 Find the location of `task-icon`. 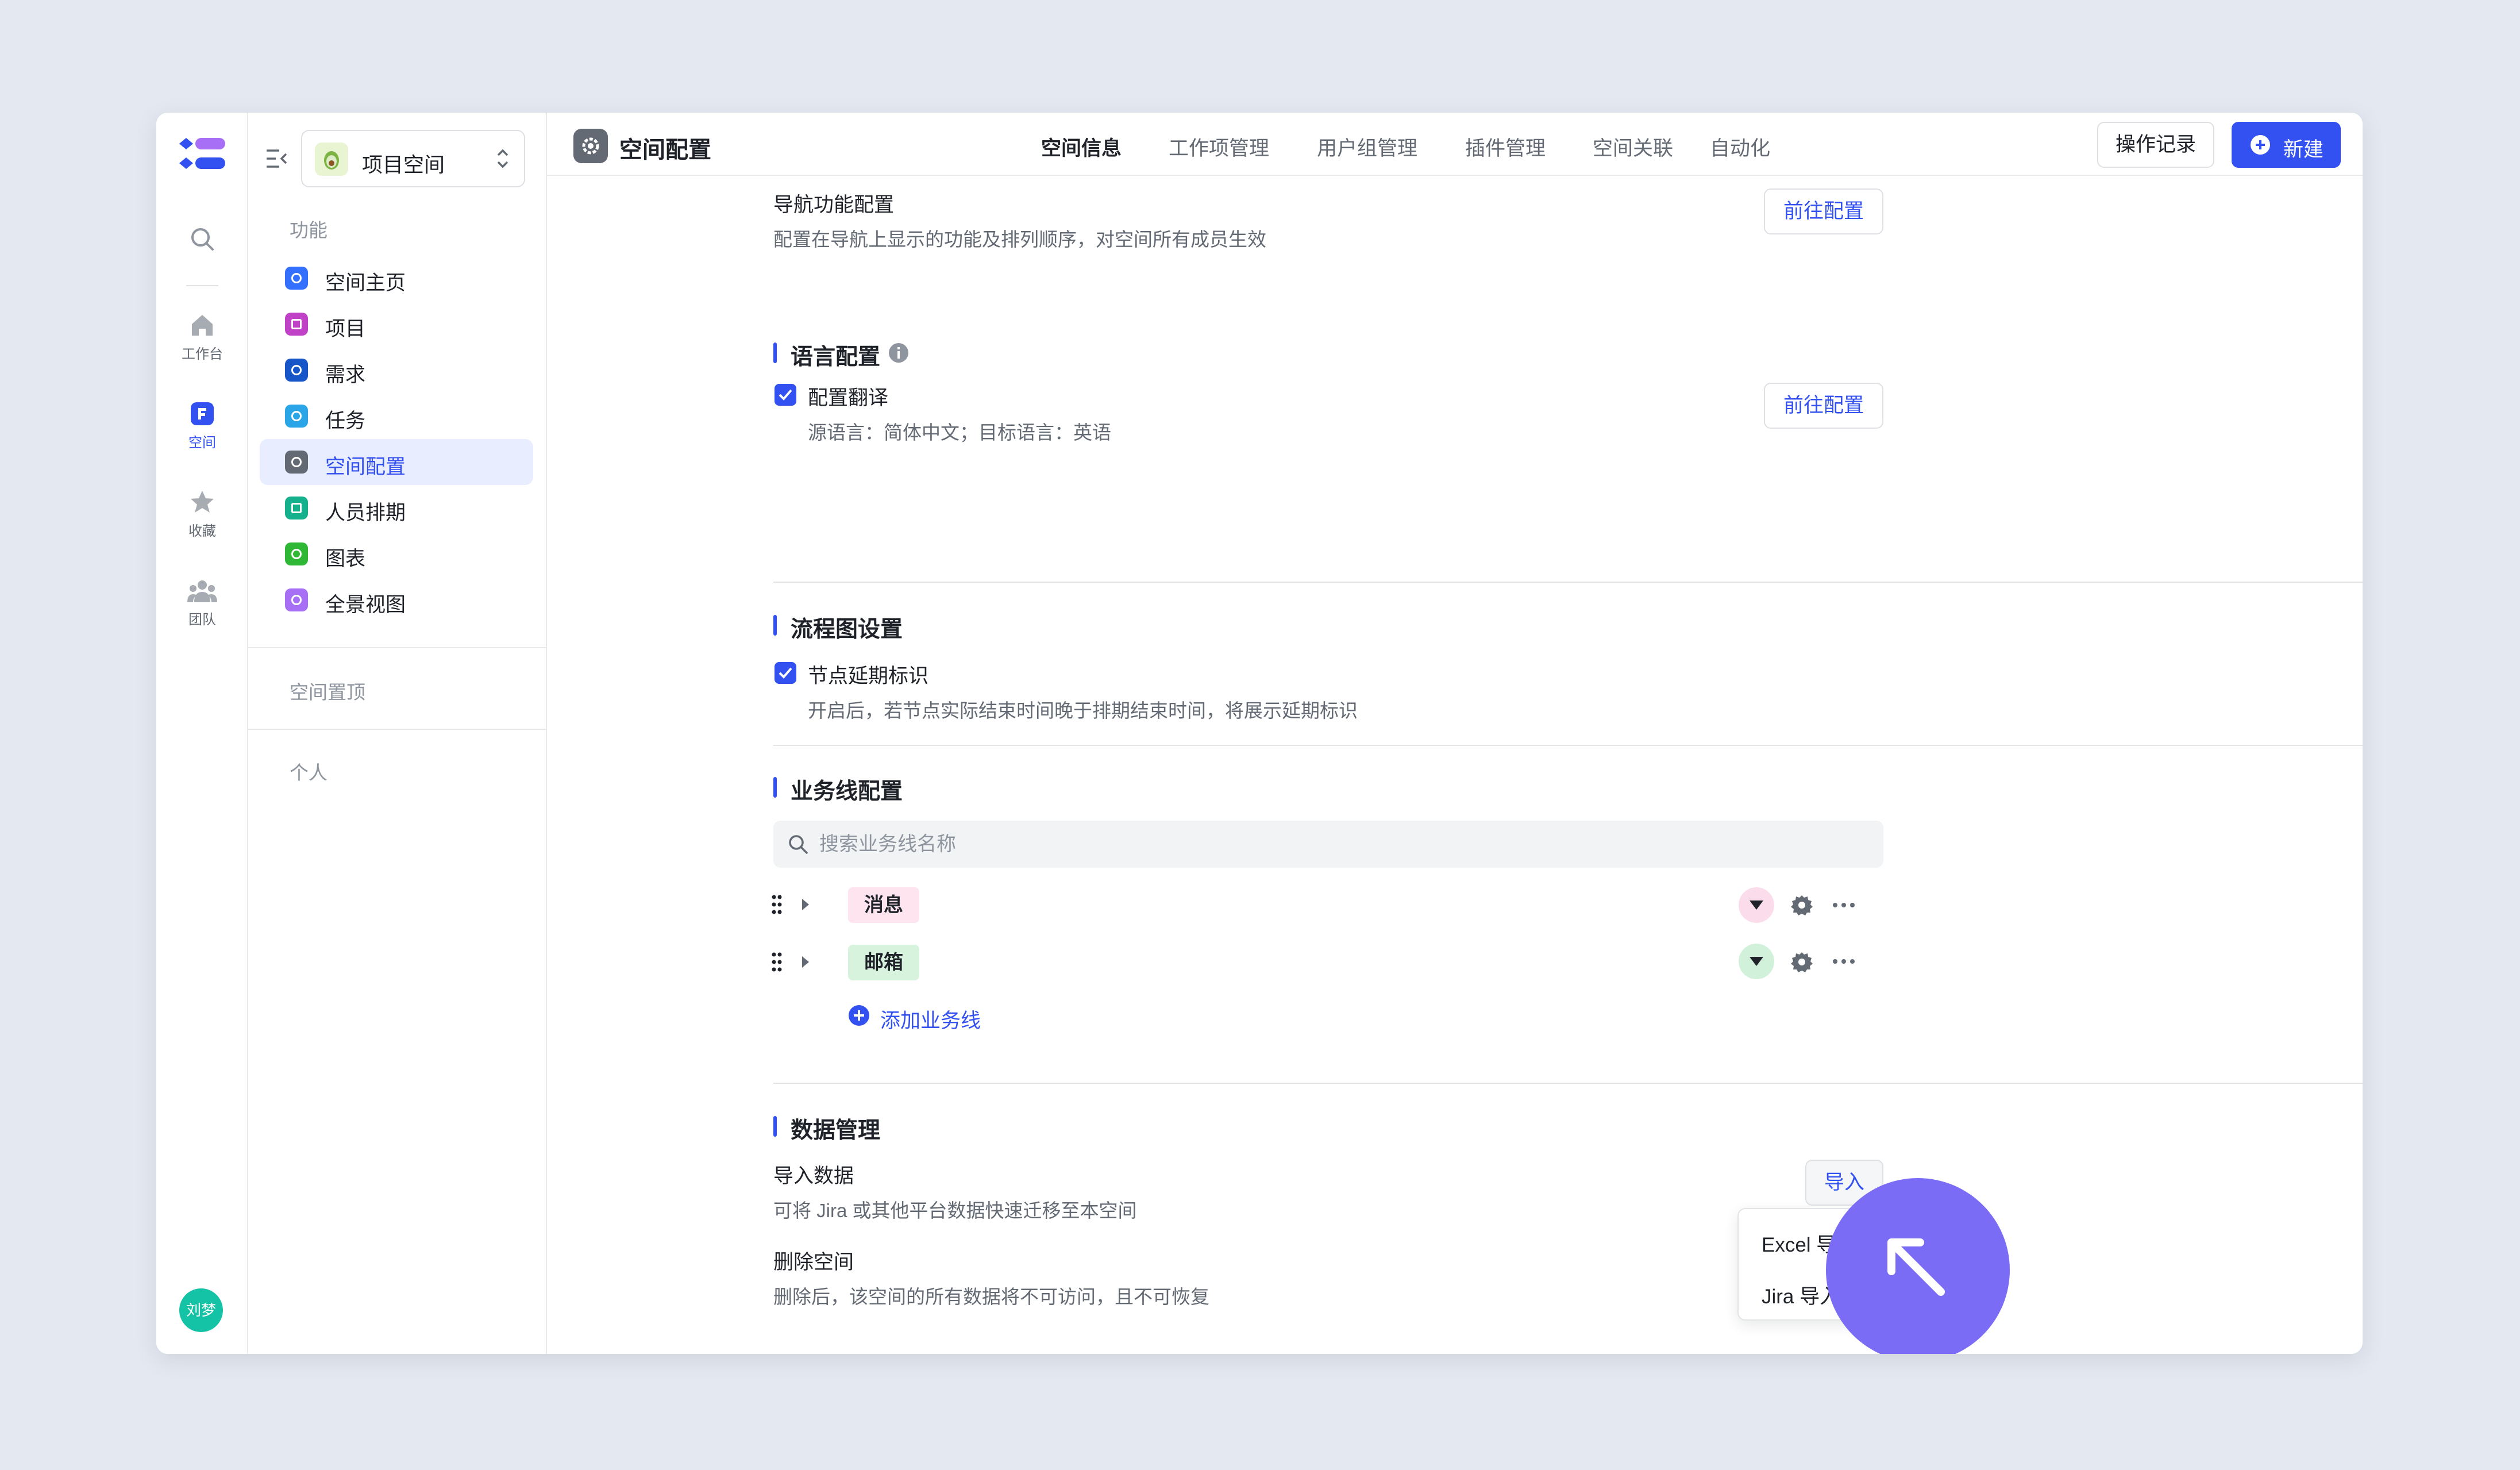

task-icon is located at coordinates (297, 416).